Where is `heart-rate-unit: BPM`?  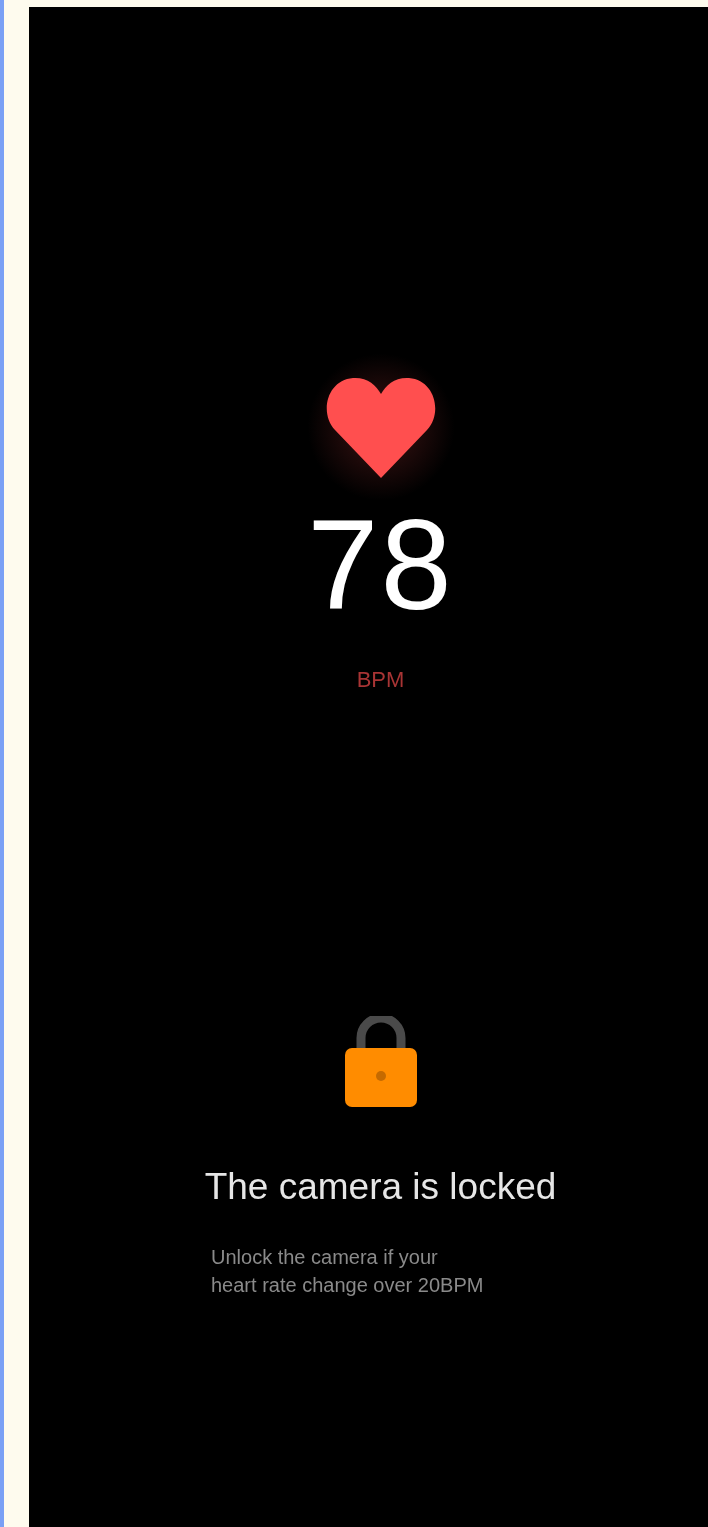
heart-rate-unit: BPM is located at coordinates (380, 680).